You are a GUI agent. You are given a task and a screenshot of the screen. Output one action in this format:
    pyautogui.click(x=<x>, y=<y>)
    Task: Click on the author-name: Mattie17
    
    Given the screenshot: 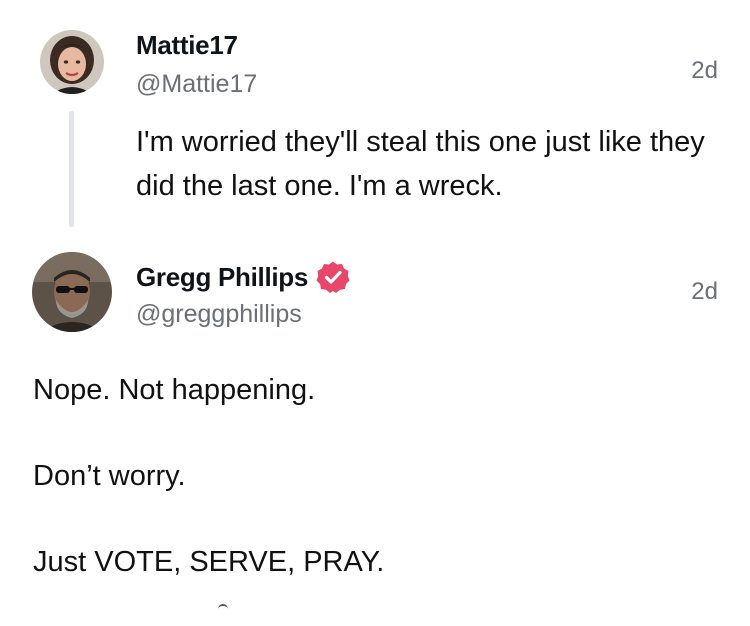 What is the action you would take?
    pyautogui.click(x=187, y=45)
    